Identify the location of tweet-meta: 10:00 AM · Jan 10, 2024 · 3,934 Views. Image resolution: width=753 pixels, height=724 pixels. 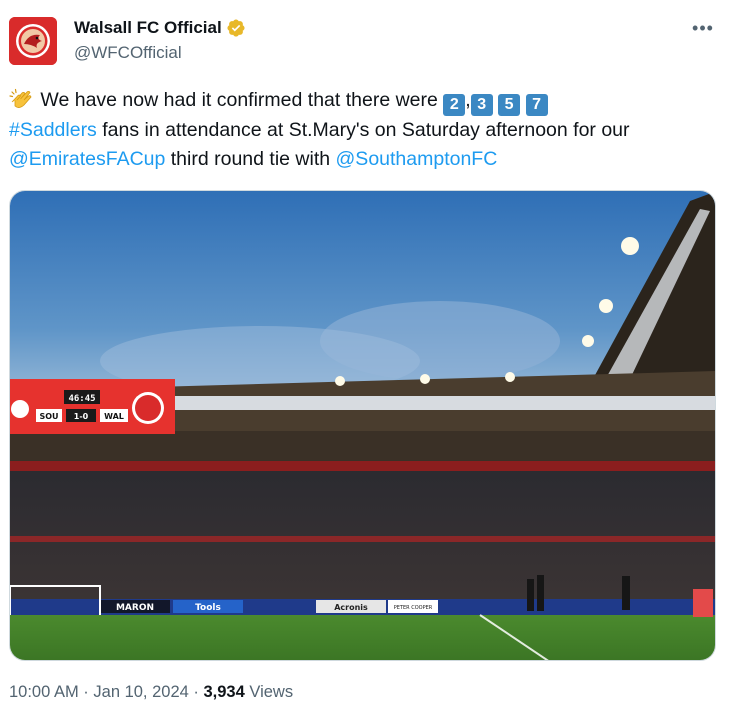
(151, 692).